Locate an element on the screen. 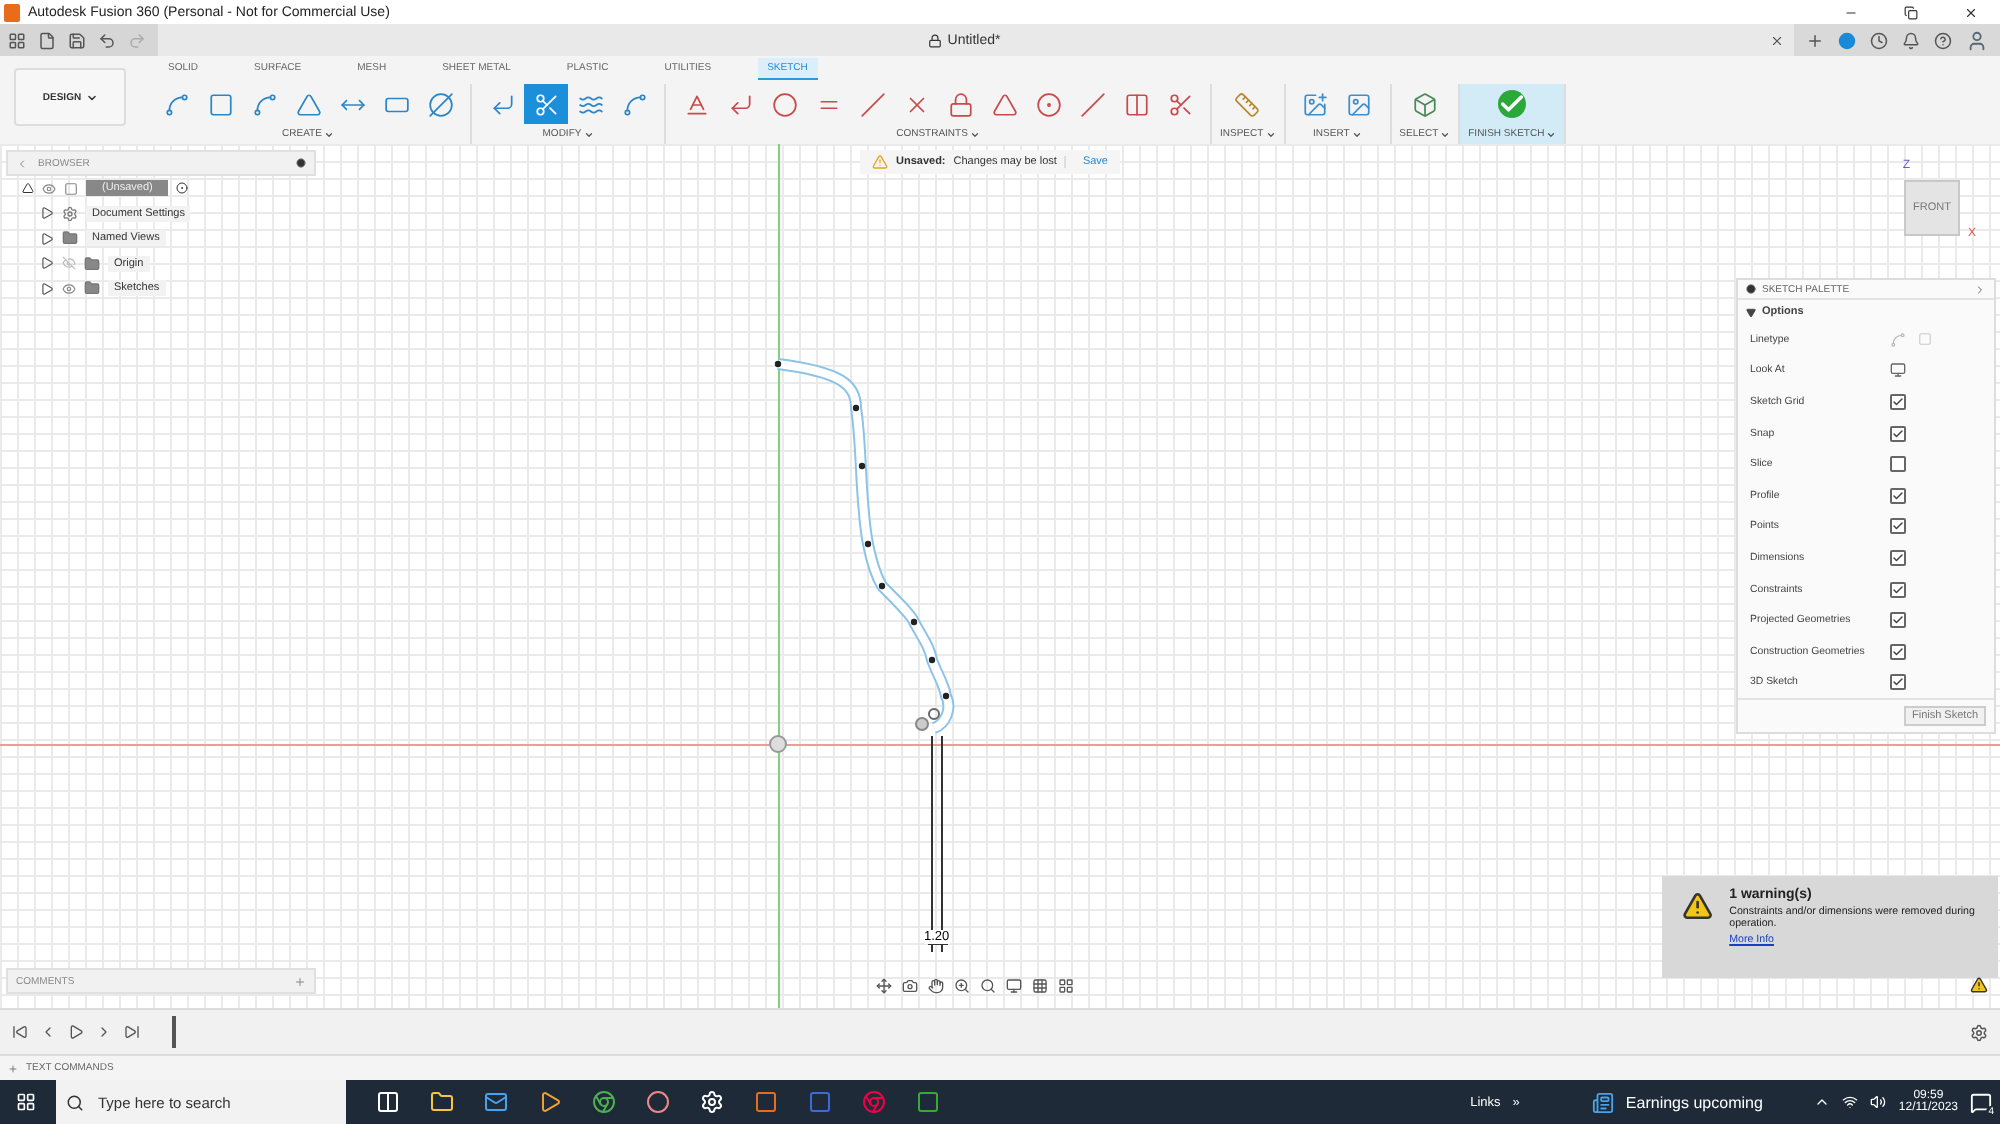 This screenshot has width=2000, height=1124. display-icon is located at coordinates (1014, 986).